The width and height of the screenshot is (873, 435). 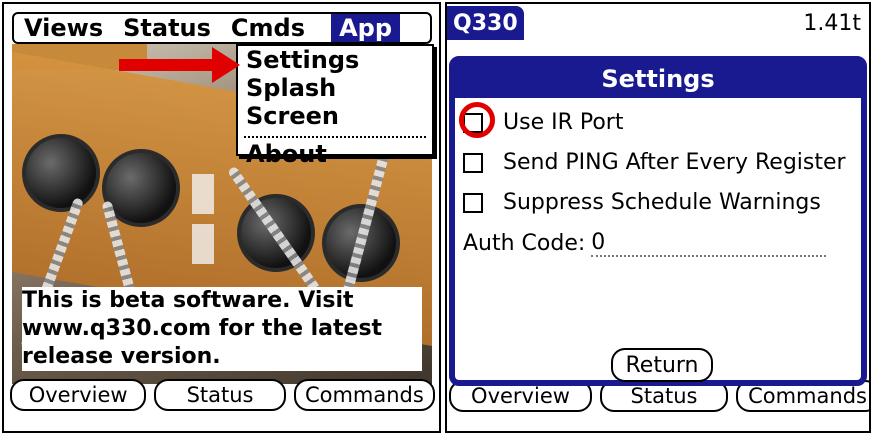 What do you see at coordinates (485, 23) in the screenshot?
I see `app-title: Q330` at bounding box center [485, 23].